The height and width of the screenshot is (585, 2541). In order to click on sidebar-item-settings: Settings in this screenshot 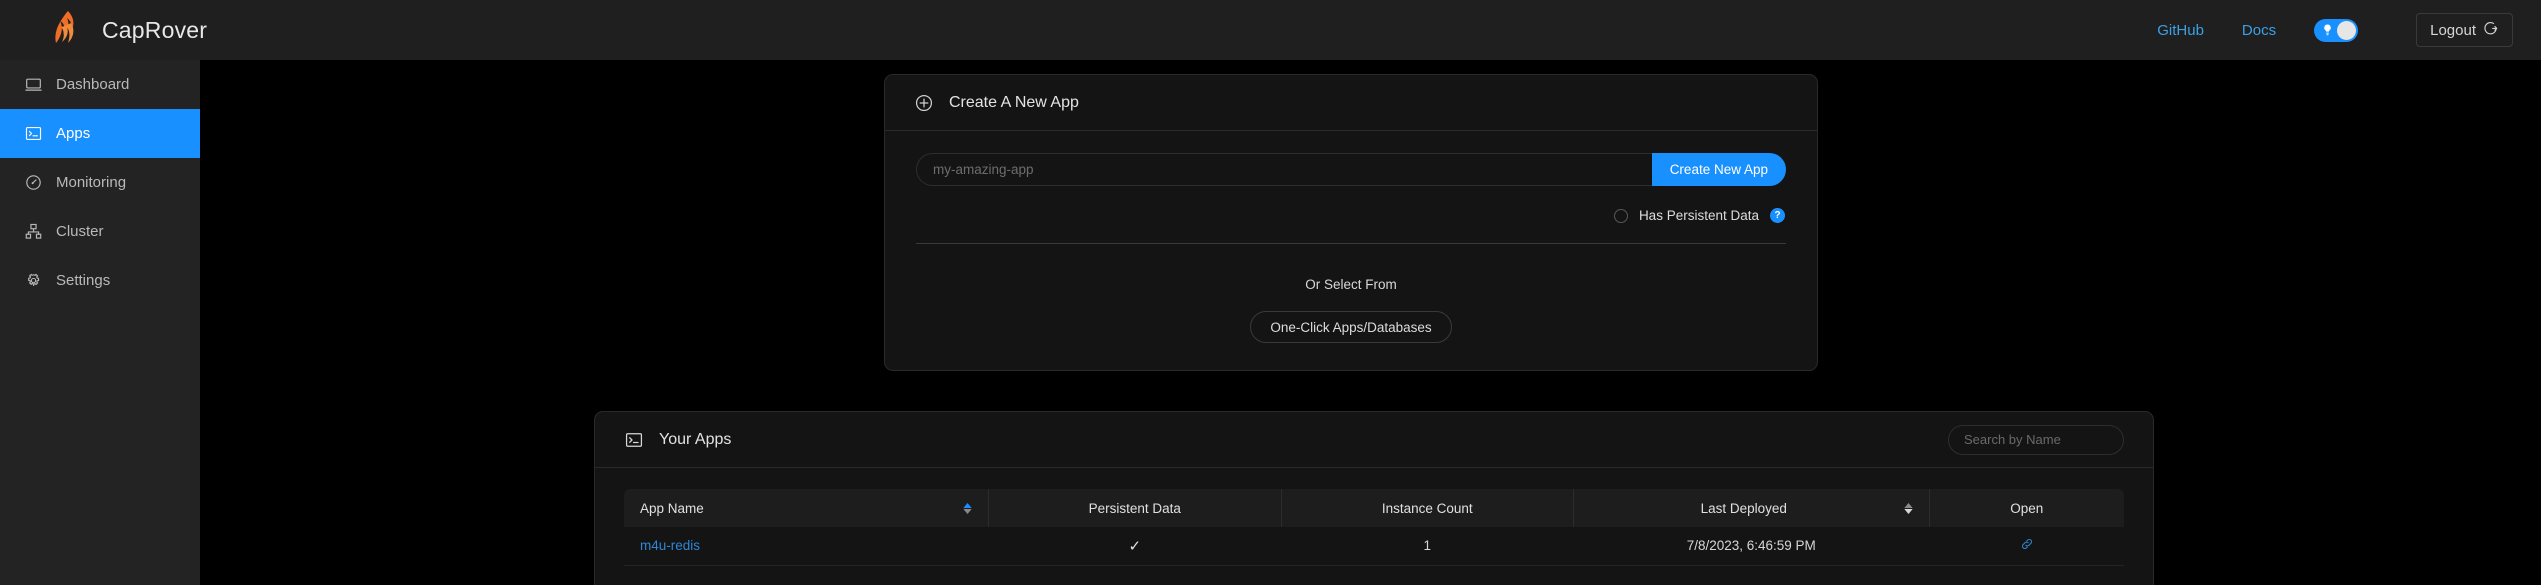, I will do `click(100, 280)`.